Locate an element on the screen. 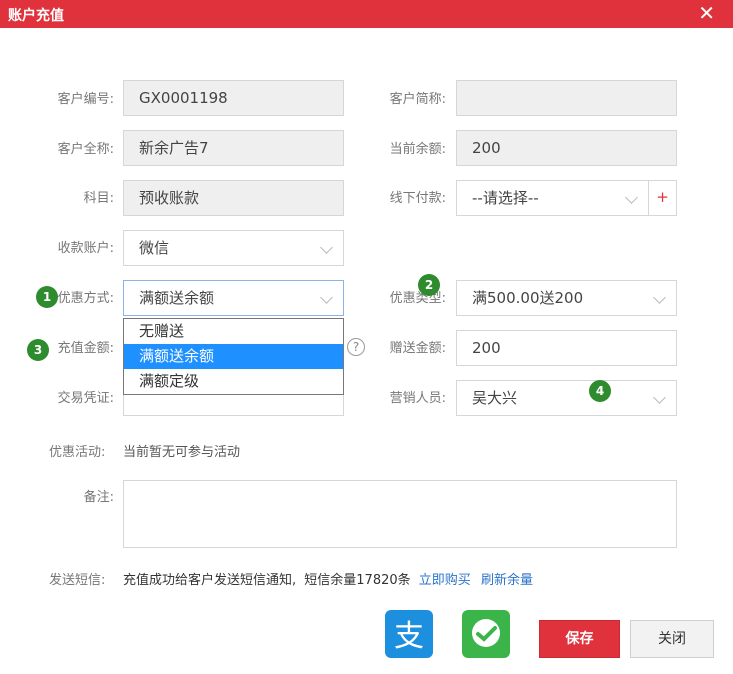  remark-textarea is located at coordinates (400, 514).